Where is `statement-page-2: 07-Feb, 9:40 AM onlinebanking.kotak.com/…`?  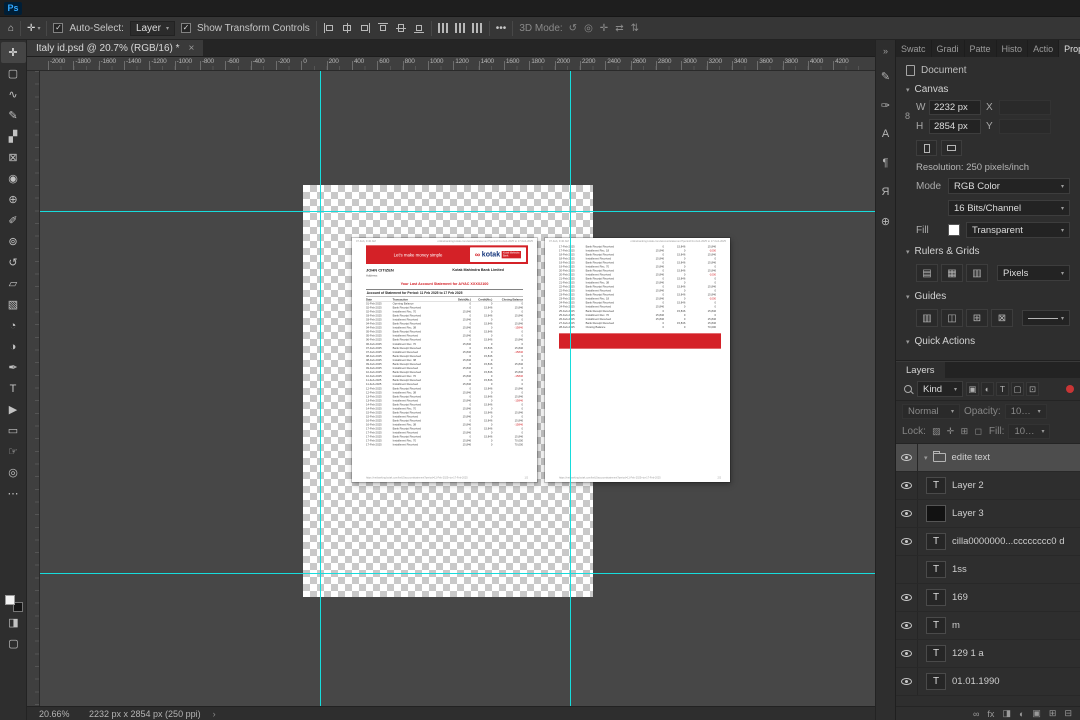 statement-page-2: 07-Feb, 9:40 AM onlinebanking.kotak.com/… is located at coordinates (637, 360).